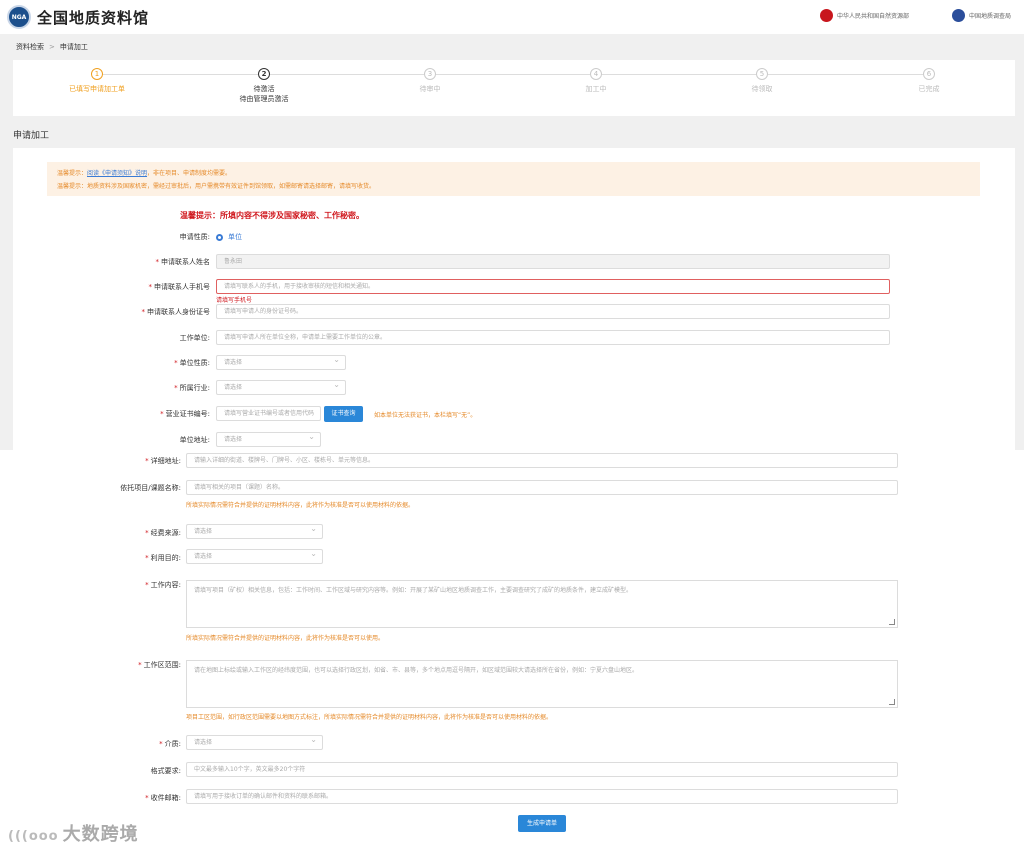 This screenshot has height=853, width=1024. I want to click on site-logo: NGA, so click(19, 17).